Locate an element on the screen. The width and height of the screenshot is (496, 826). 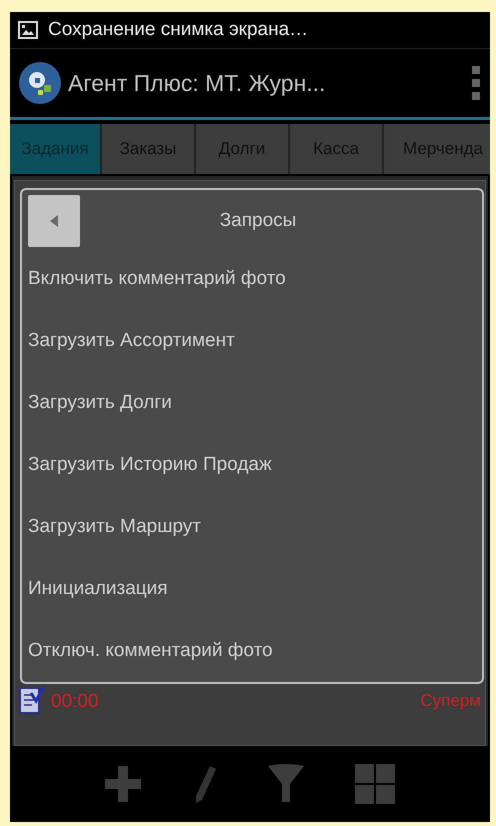
table-cell: Суперм is located at coordinates (450, 701).